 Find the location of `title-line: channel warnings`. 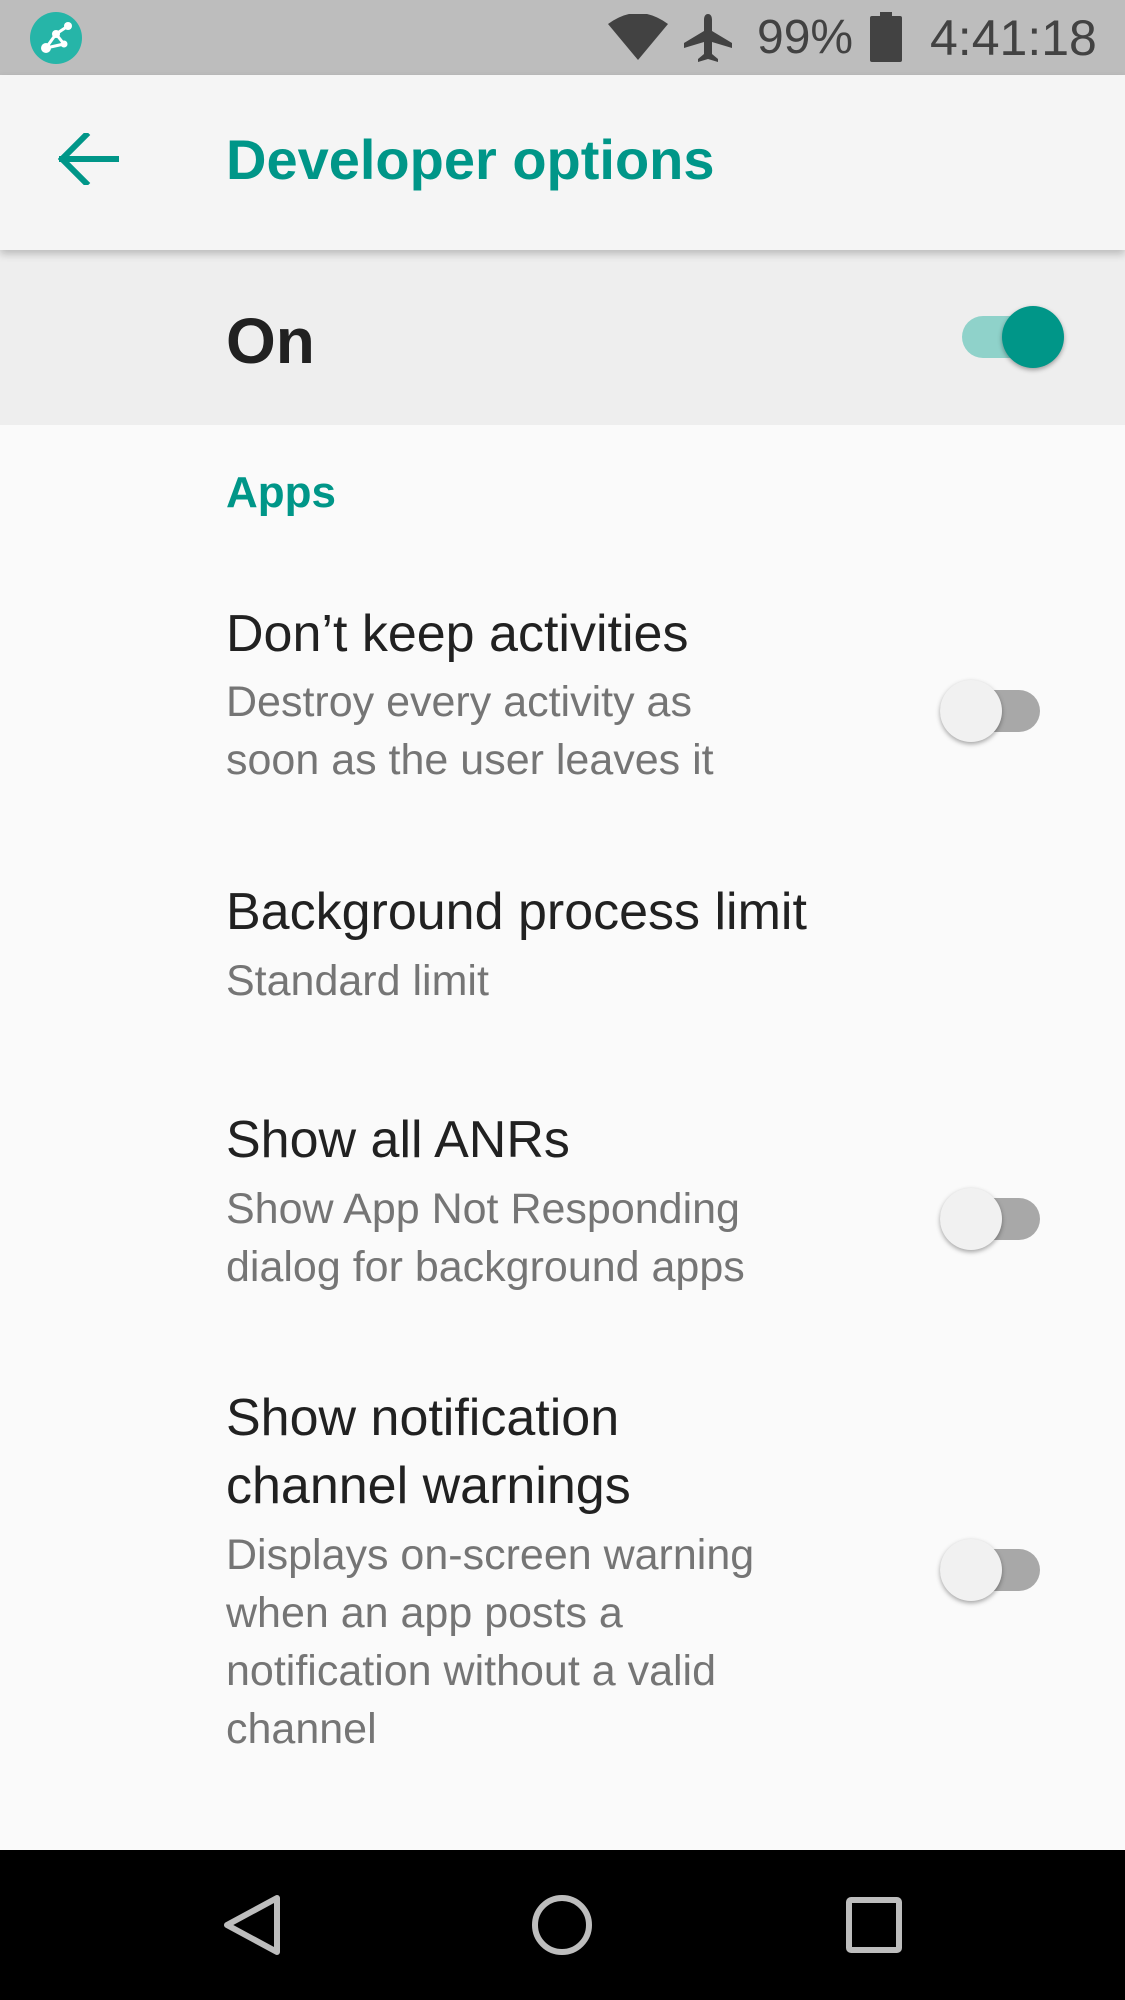

title-line: channel warnings is located at coordinates (428, 1486).